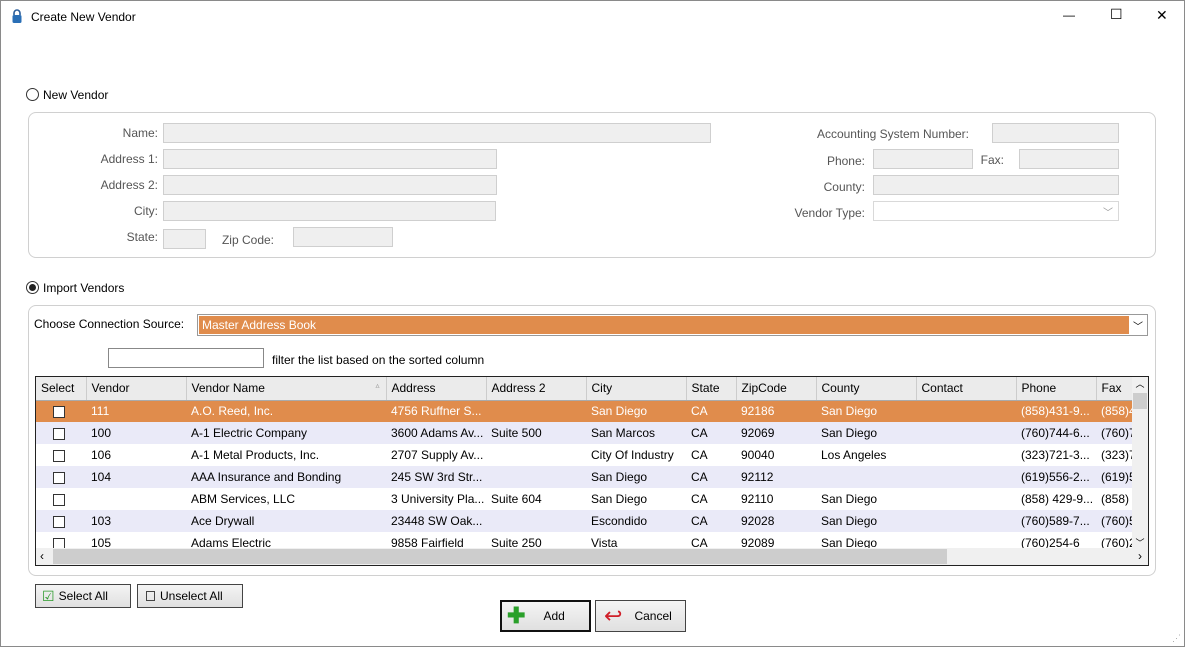 The width and height of the screenshot is (1185, 647). Describe the element at coordinates (136, 477) in the screenshot. I see `cell: 104` at that location.